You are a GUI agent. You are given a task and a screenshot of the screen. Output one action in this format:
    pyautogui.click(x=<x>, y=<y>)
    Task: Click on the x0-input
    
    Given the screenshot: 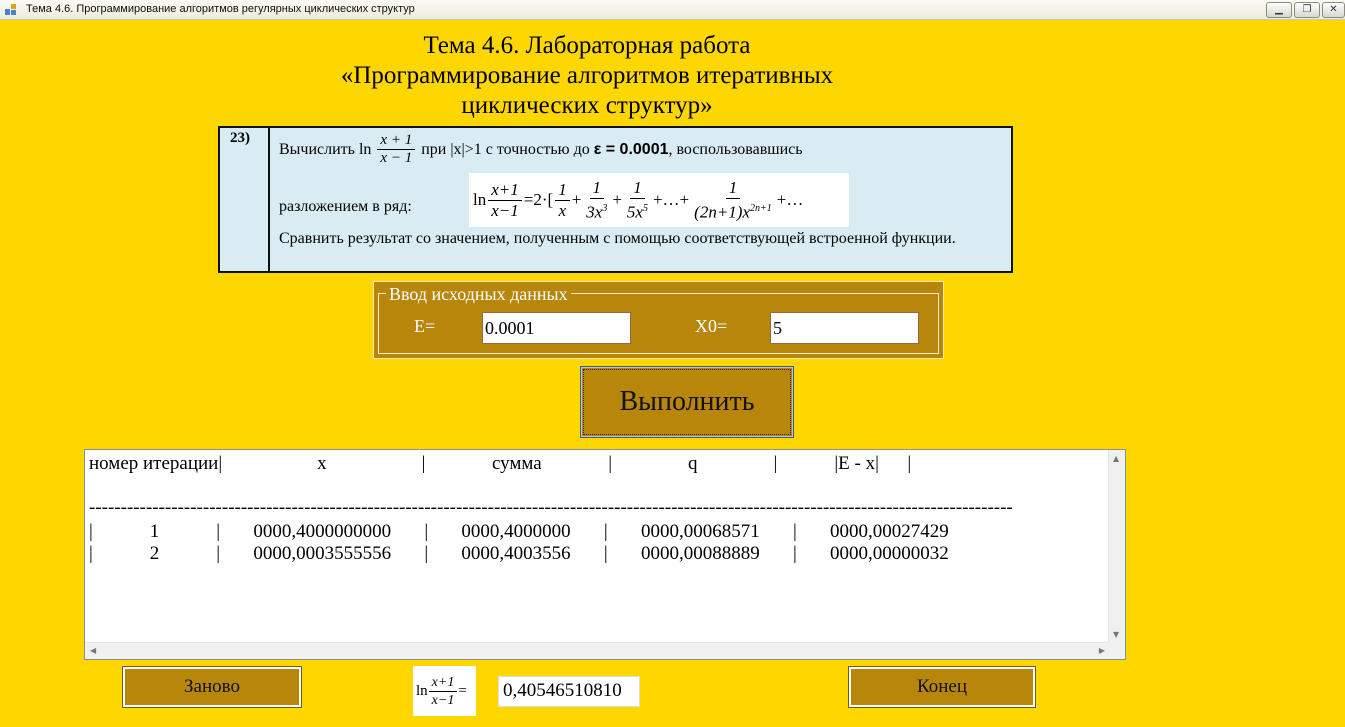 What is the action you would take?
    pyautogui.click(x=844, y=328)
    